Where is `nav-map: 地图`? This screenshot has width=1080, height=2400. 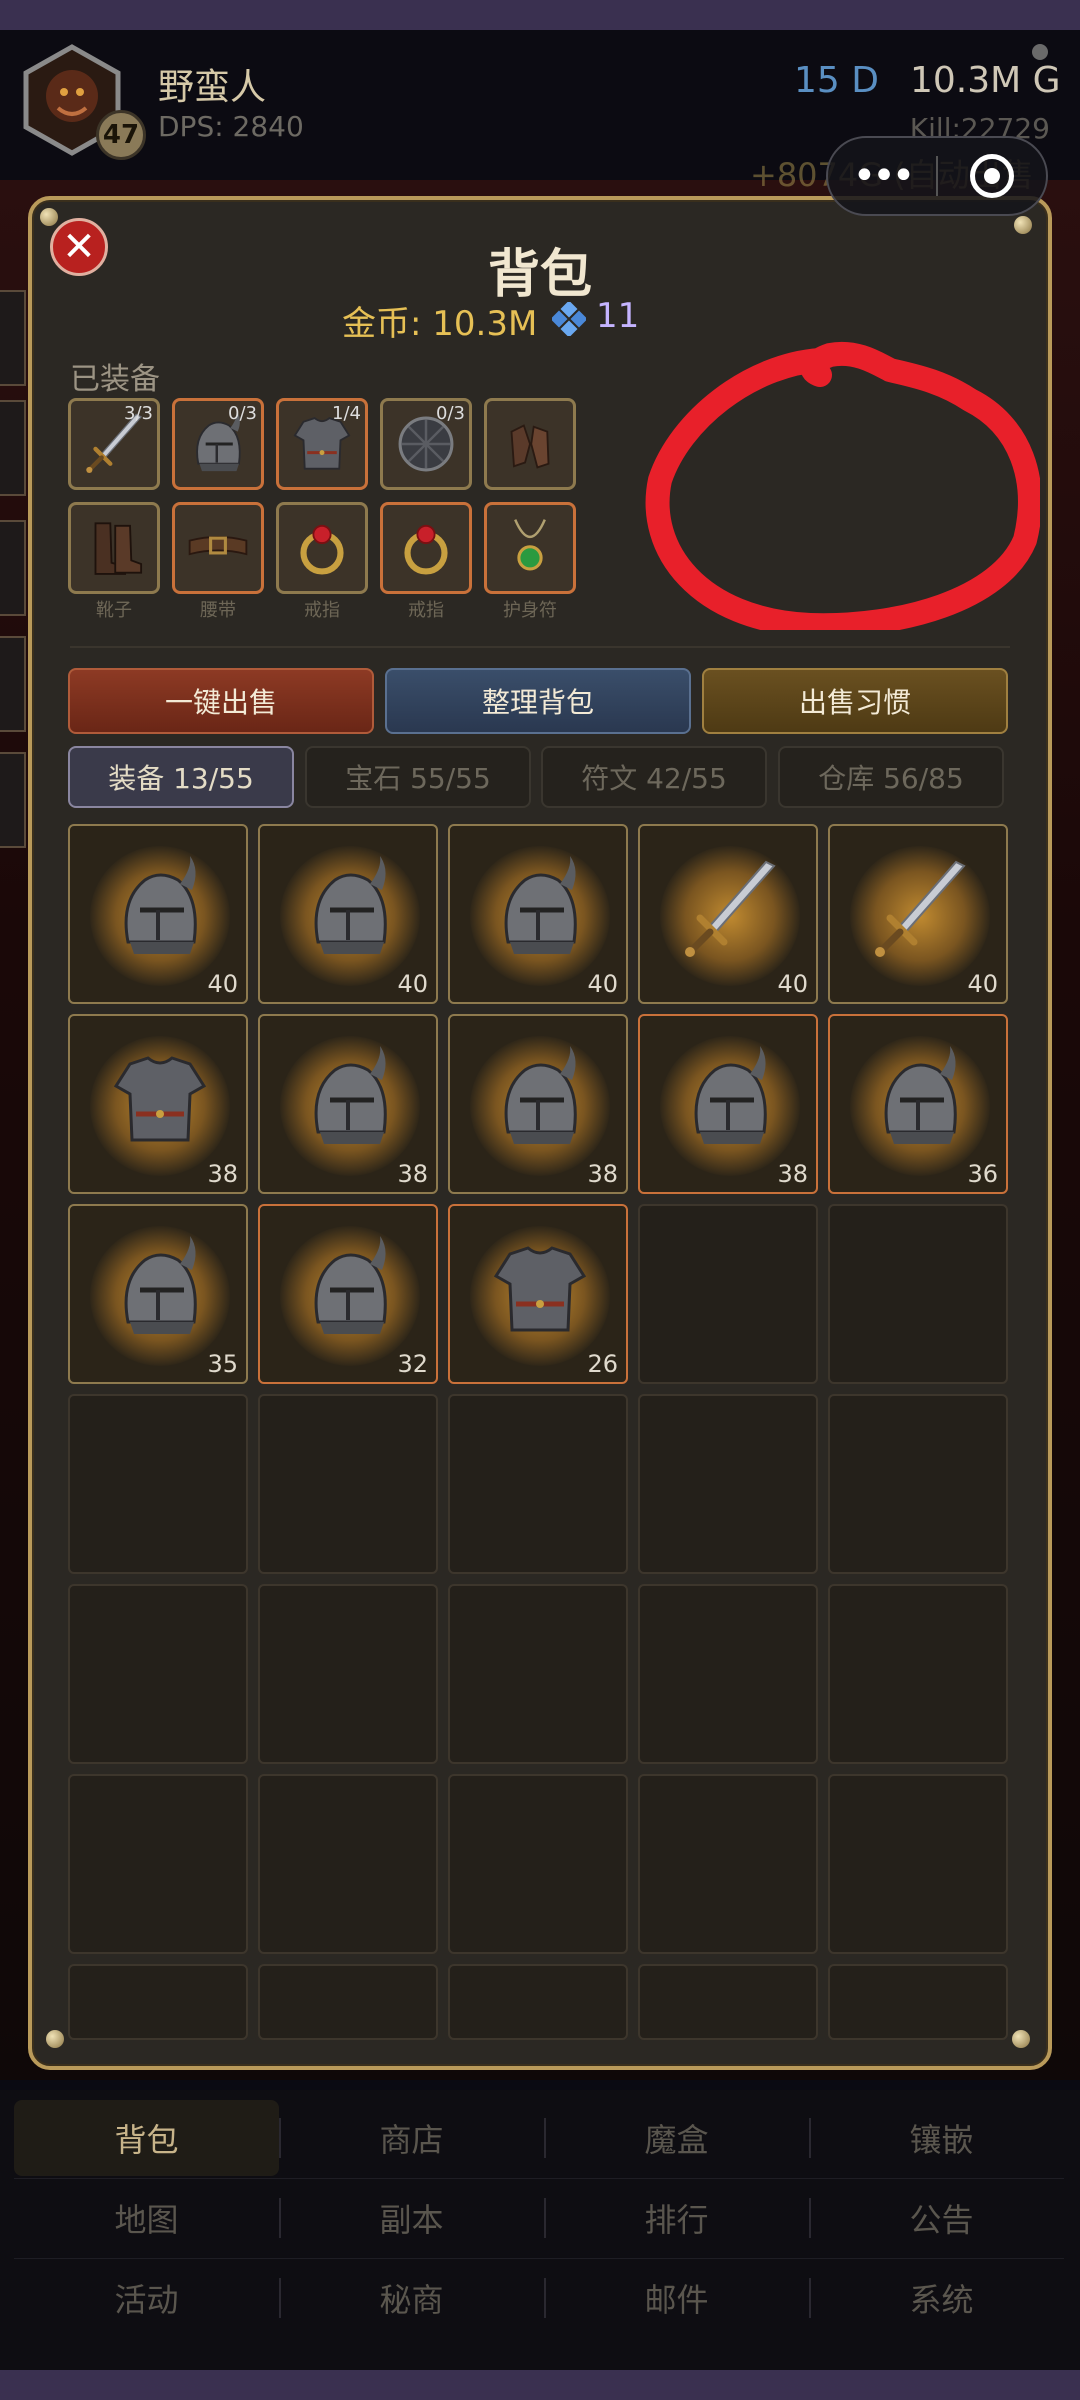
nav-map: 地图 is located at coordinates (146, 2218).